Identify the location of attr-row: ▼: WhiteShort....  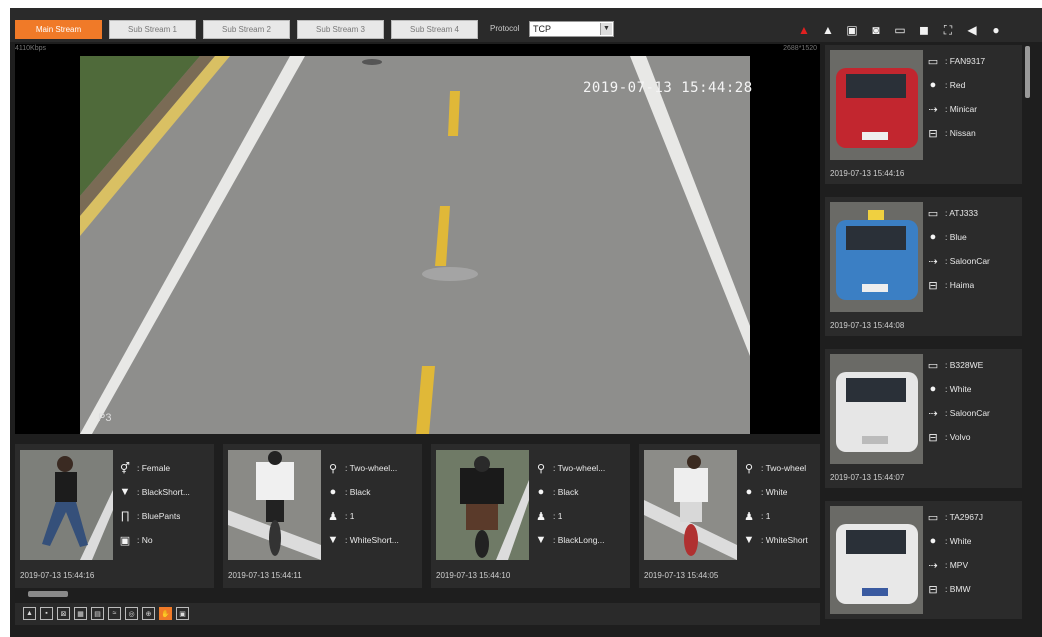
(372, 540).